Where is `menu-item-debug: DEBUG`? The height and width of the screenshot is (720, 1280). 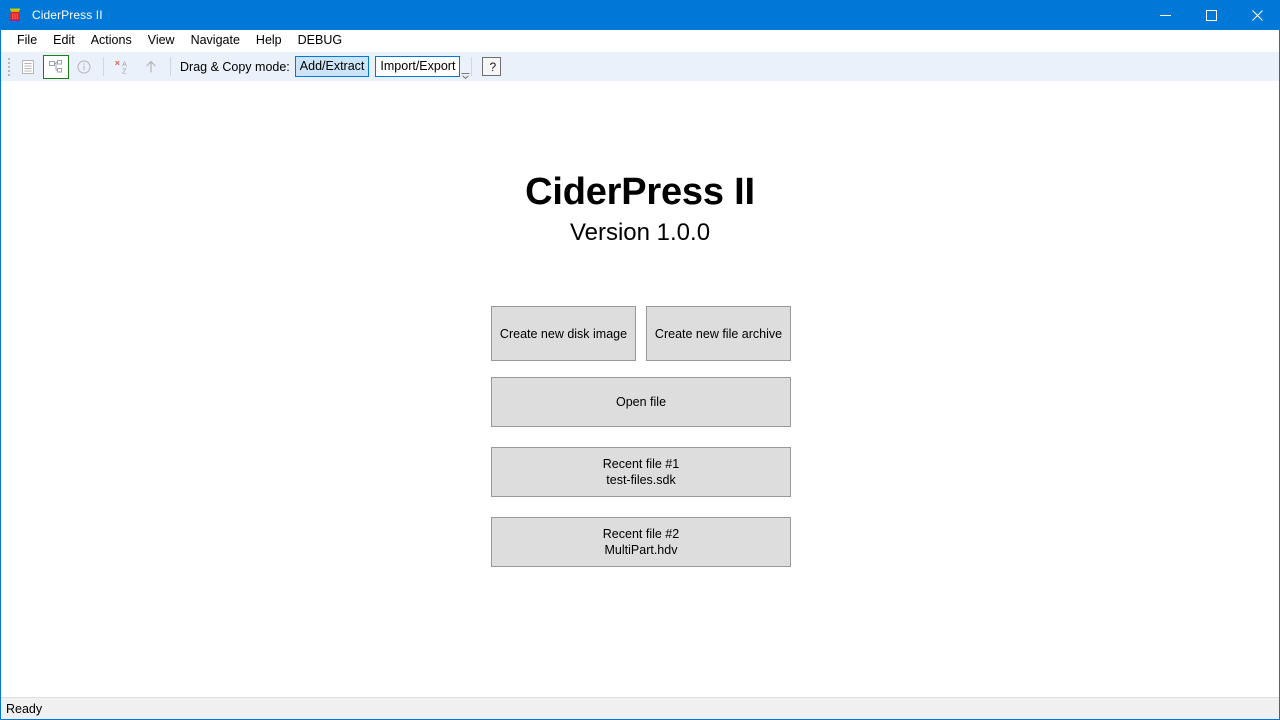
menu-item-debug: DEBUG is located at coordinates (320, 41).